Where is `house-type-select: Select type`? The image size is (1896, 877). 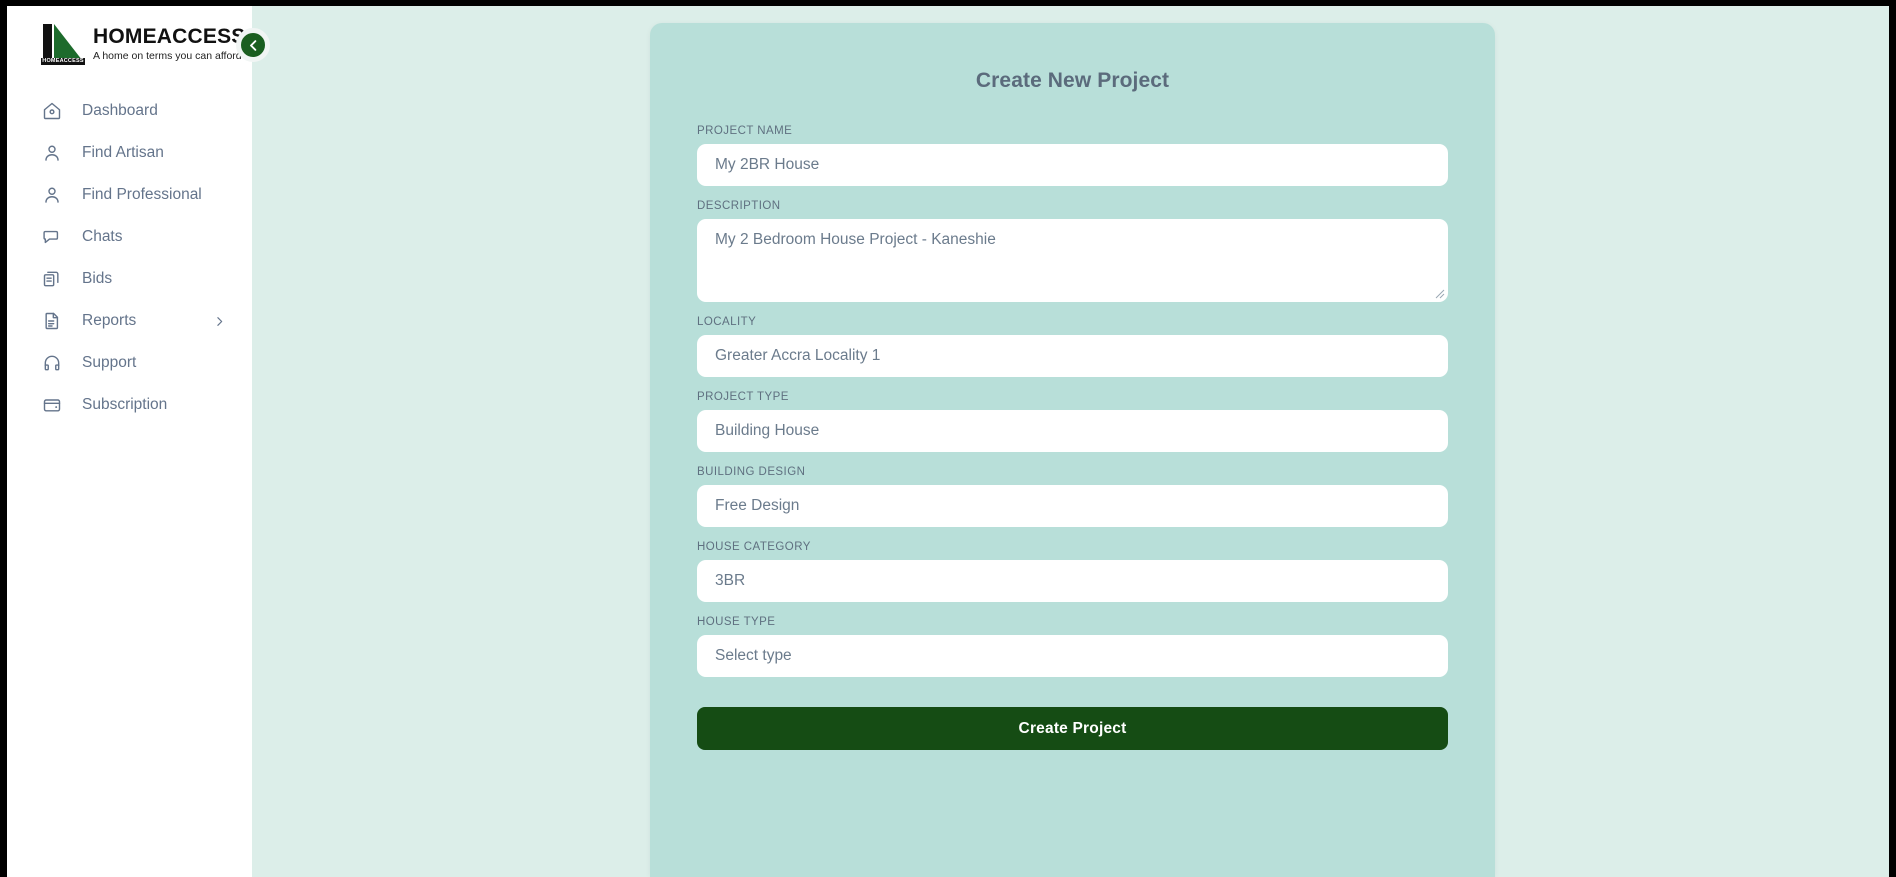 house-type-select: Select type is located at coordinates (1072, 656).